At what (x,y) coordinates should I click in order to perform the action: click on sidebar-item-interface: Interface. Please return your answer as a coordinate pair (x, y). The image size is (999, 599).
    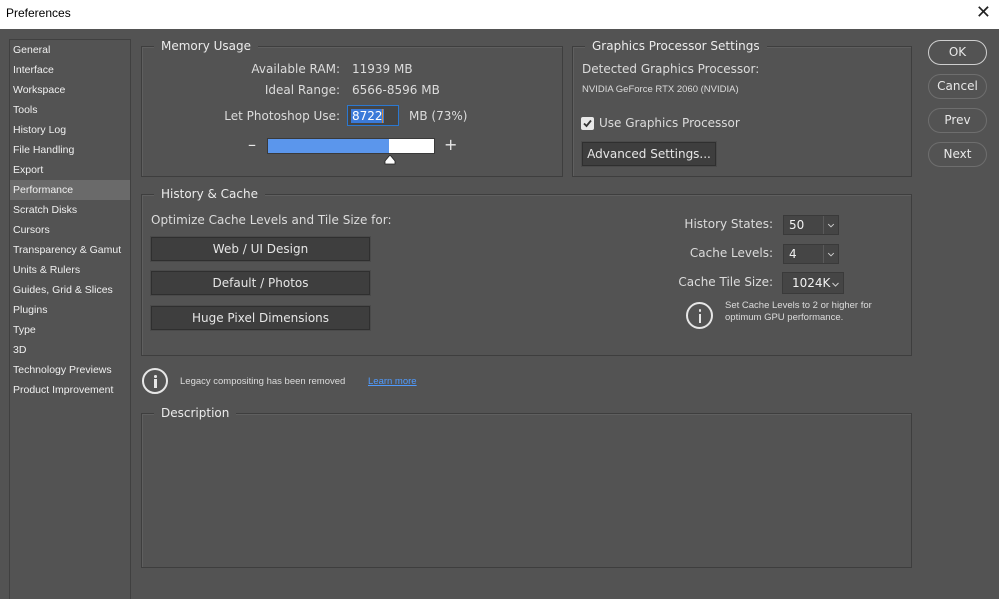
    Looking at the image, I should click on (70, 70).